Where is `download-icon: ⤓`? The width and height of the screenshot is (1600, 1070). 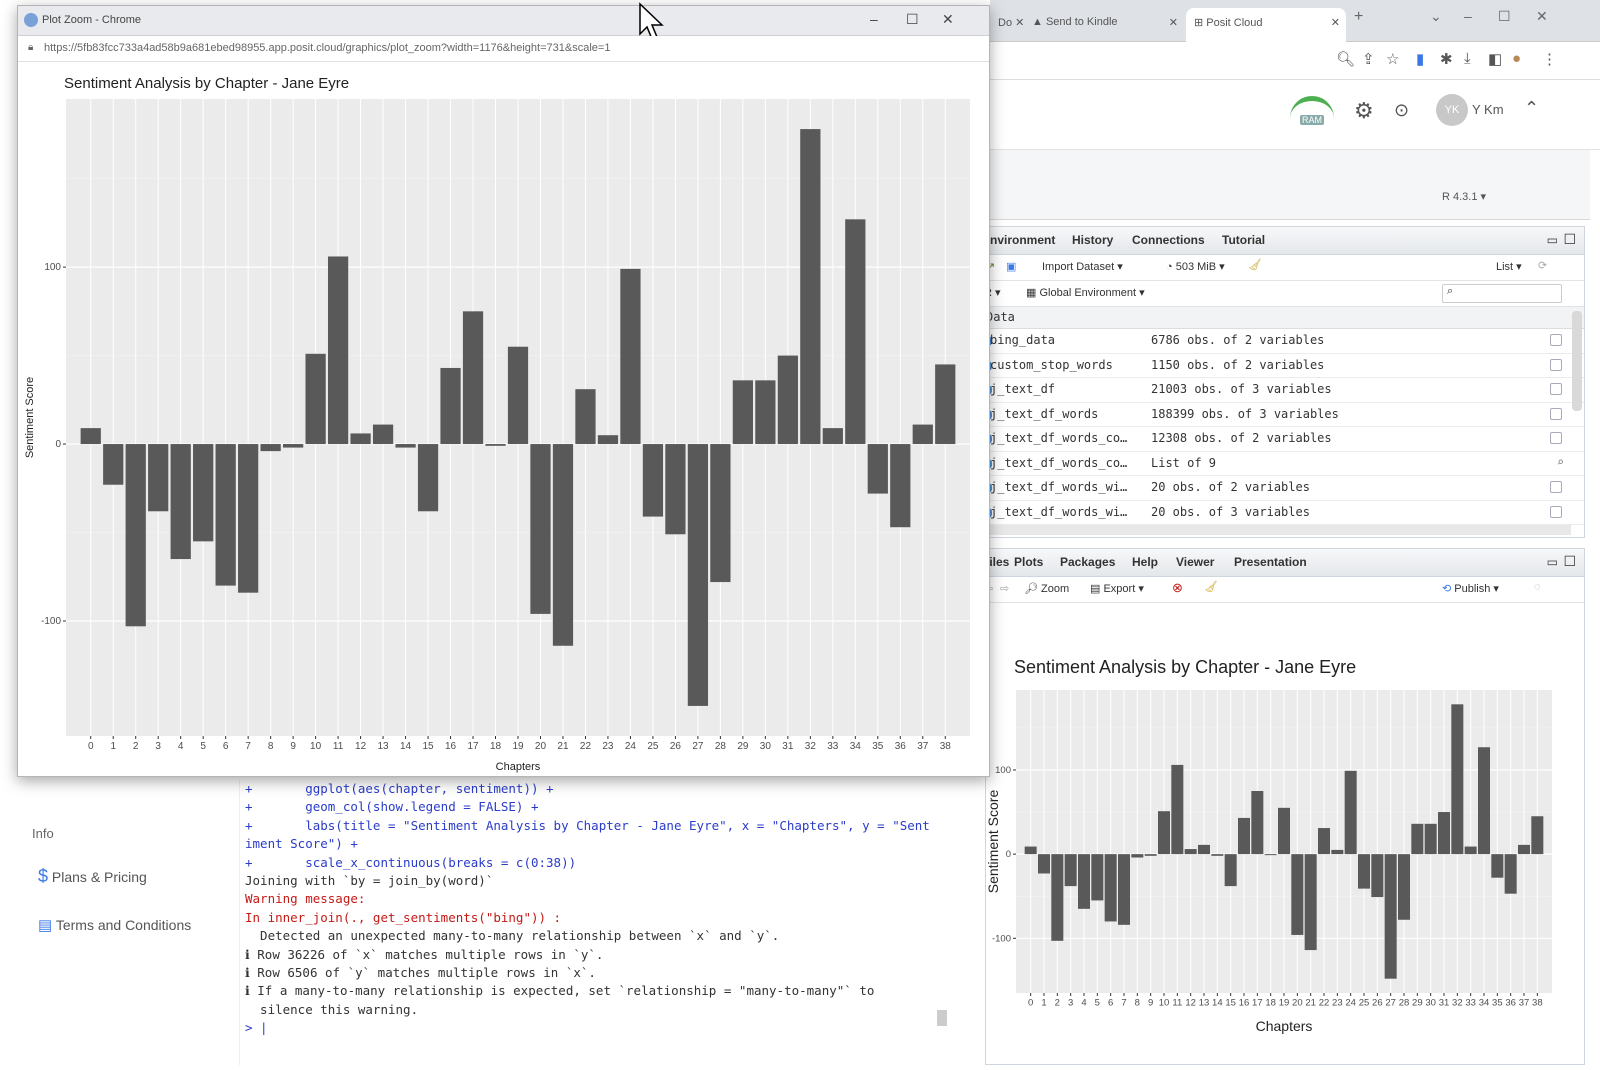 download-icon: ⤓ is located at coordinates (1467, 58).